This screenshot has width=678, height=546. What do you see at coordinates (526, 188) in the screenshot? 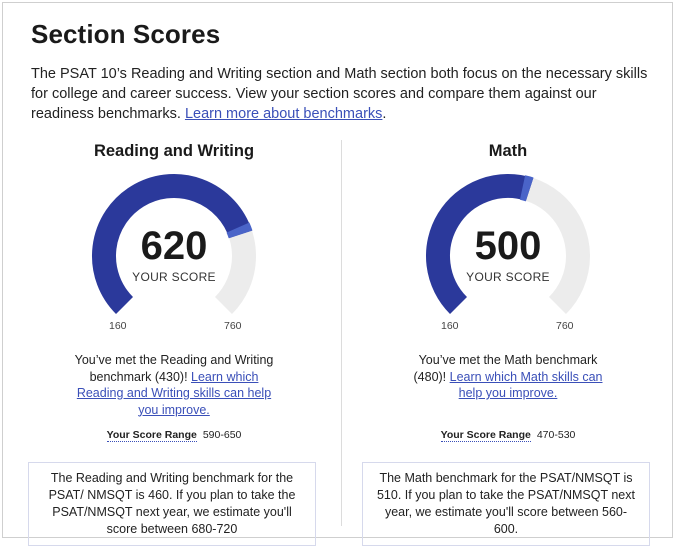
I see `gauge-score-marker` at bounding box center [526, 188].